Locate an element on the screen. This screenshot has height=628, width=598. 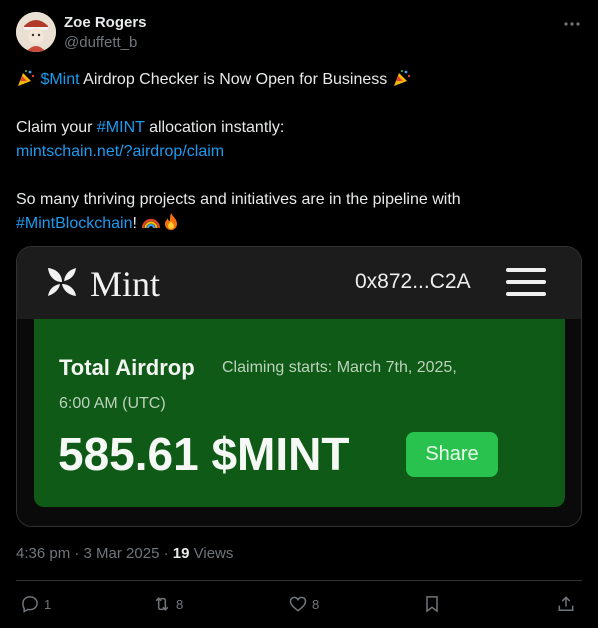
allocation-text: allocation instantly: is located at coordinates (214, 127).